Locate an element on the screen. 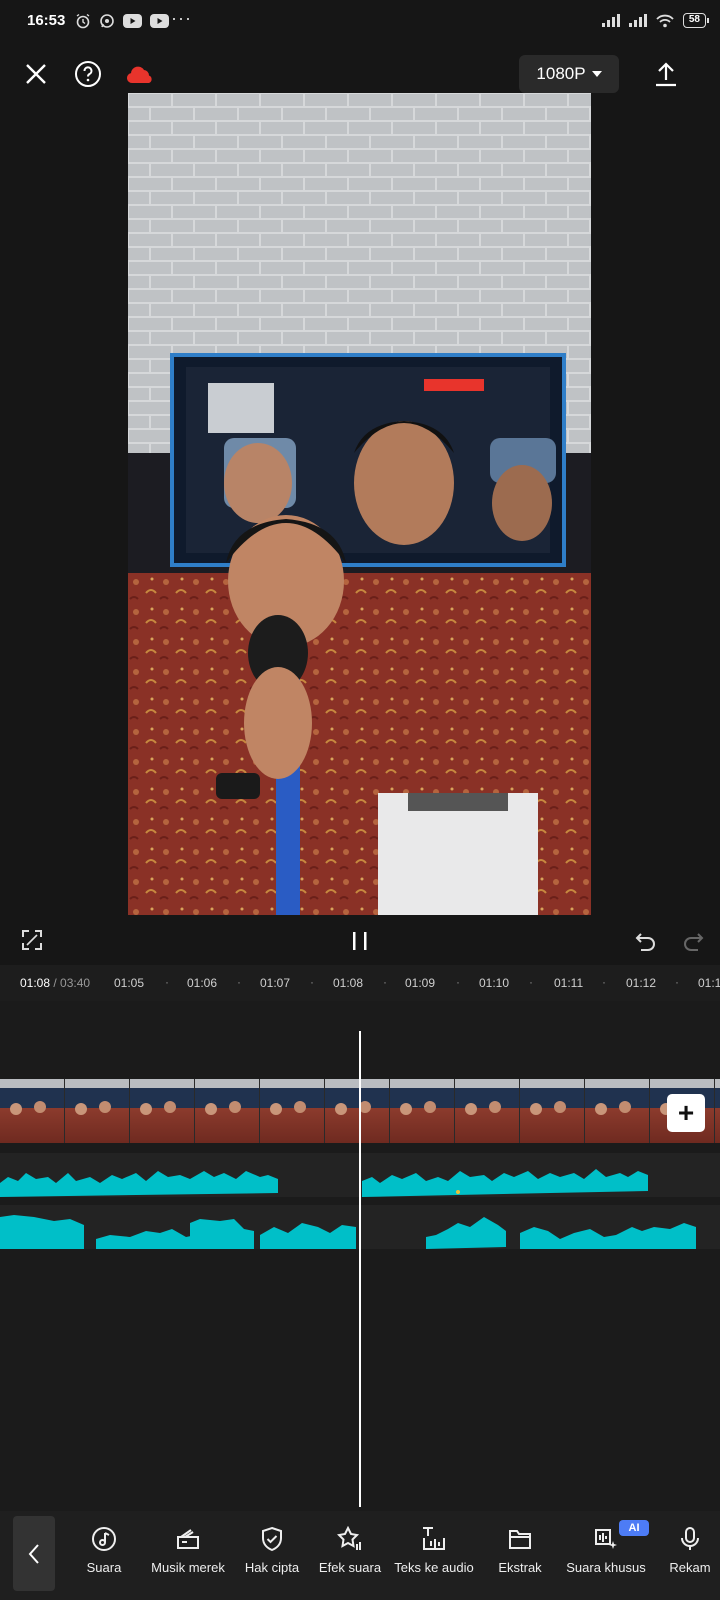 The image size is (720, 1600). tool-hak-cipta: Hak cipta is located at coordinates (272, 1550).